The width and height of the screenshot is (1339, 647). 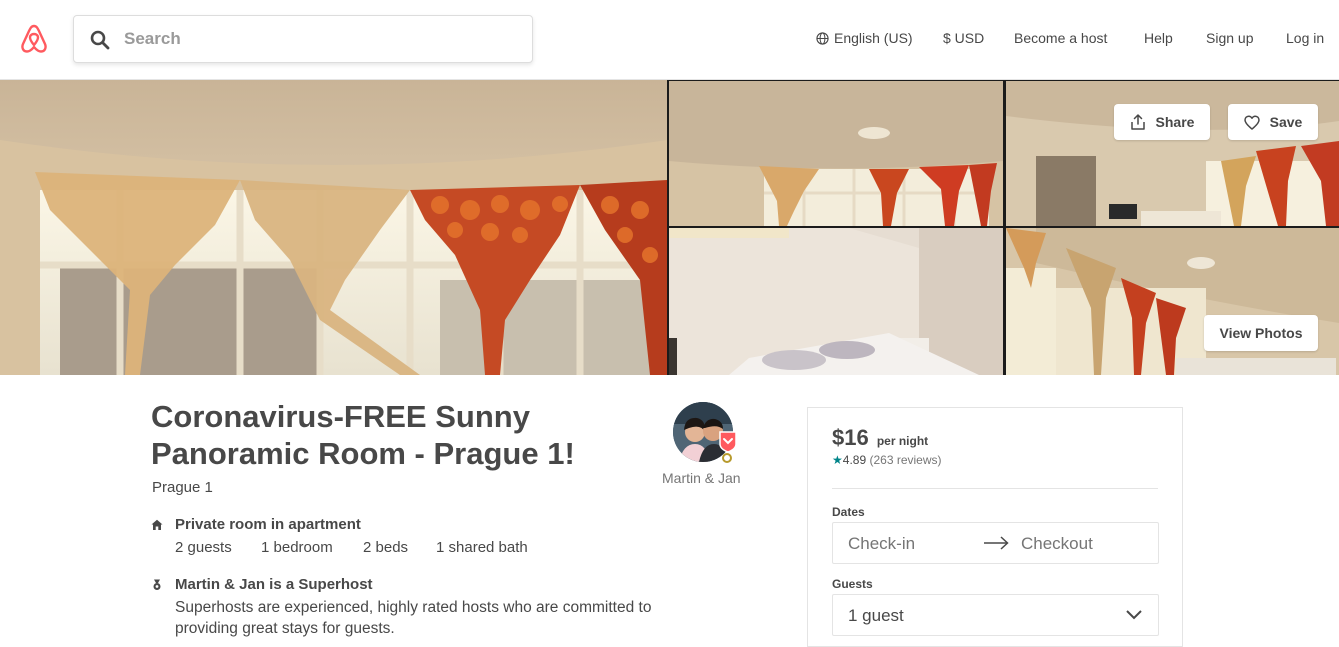 I want to click on guests-select: 1 guest, so click(x=995, y=615).